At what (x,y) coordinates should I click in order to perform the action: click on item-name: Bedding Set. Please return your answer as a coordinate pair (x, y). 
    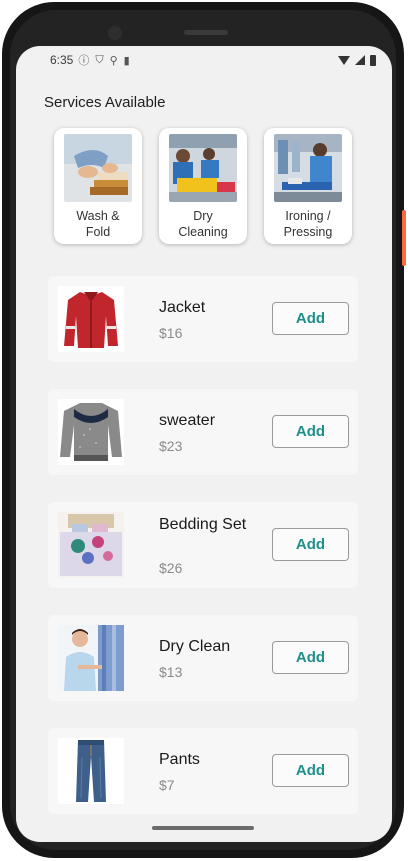
    Looking at the image, I should click on (203, 524).